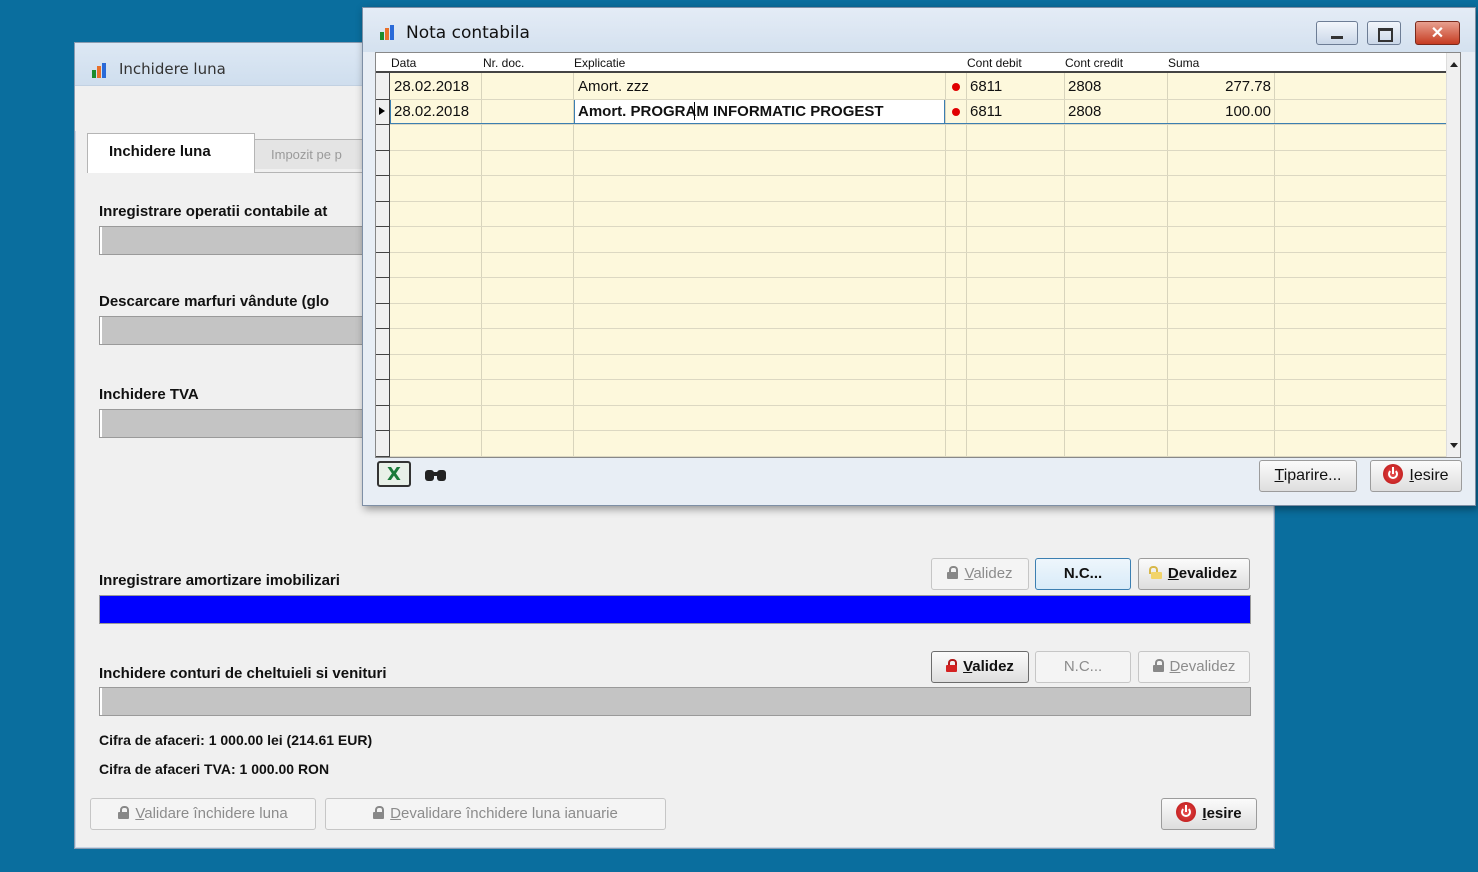  Describe the element at coordinates (1337, 33) in the screenshot. I see `minimize-icon` at that location.